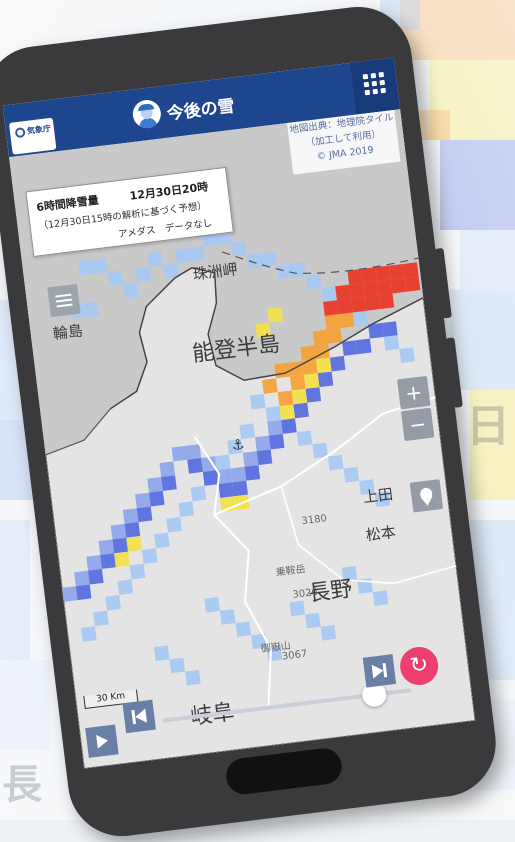 The height and width of the screenshot is (842, 515). What do you see at coordinates (414, 392) in the screenshot?
I see `zoom-in-button: +` at bounding box center [414, 392].